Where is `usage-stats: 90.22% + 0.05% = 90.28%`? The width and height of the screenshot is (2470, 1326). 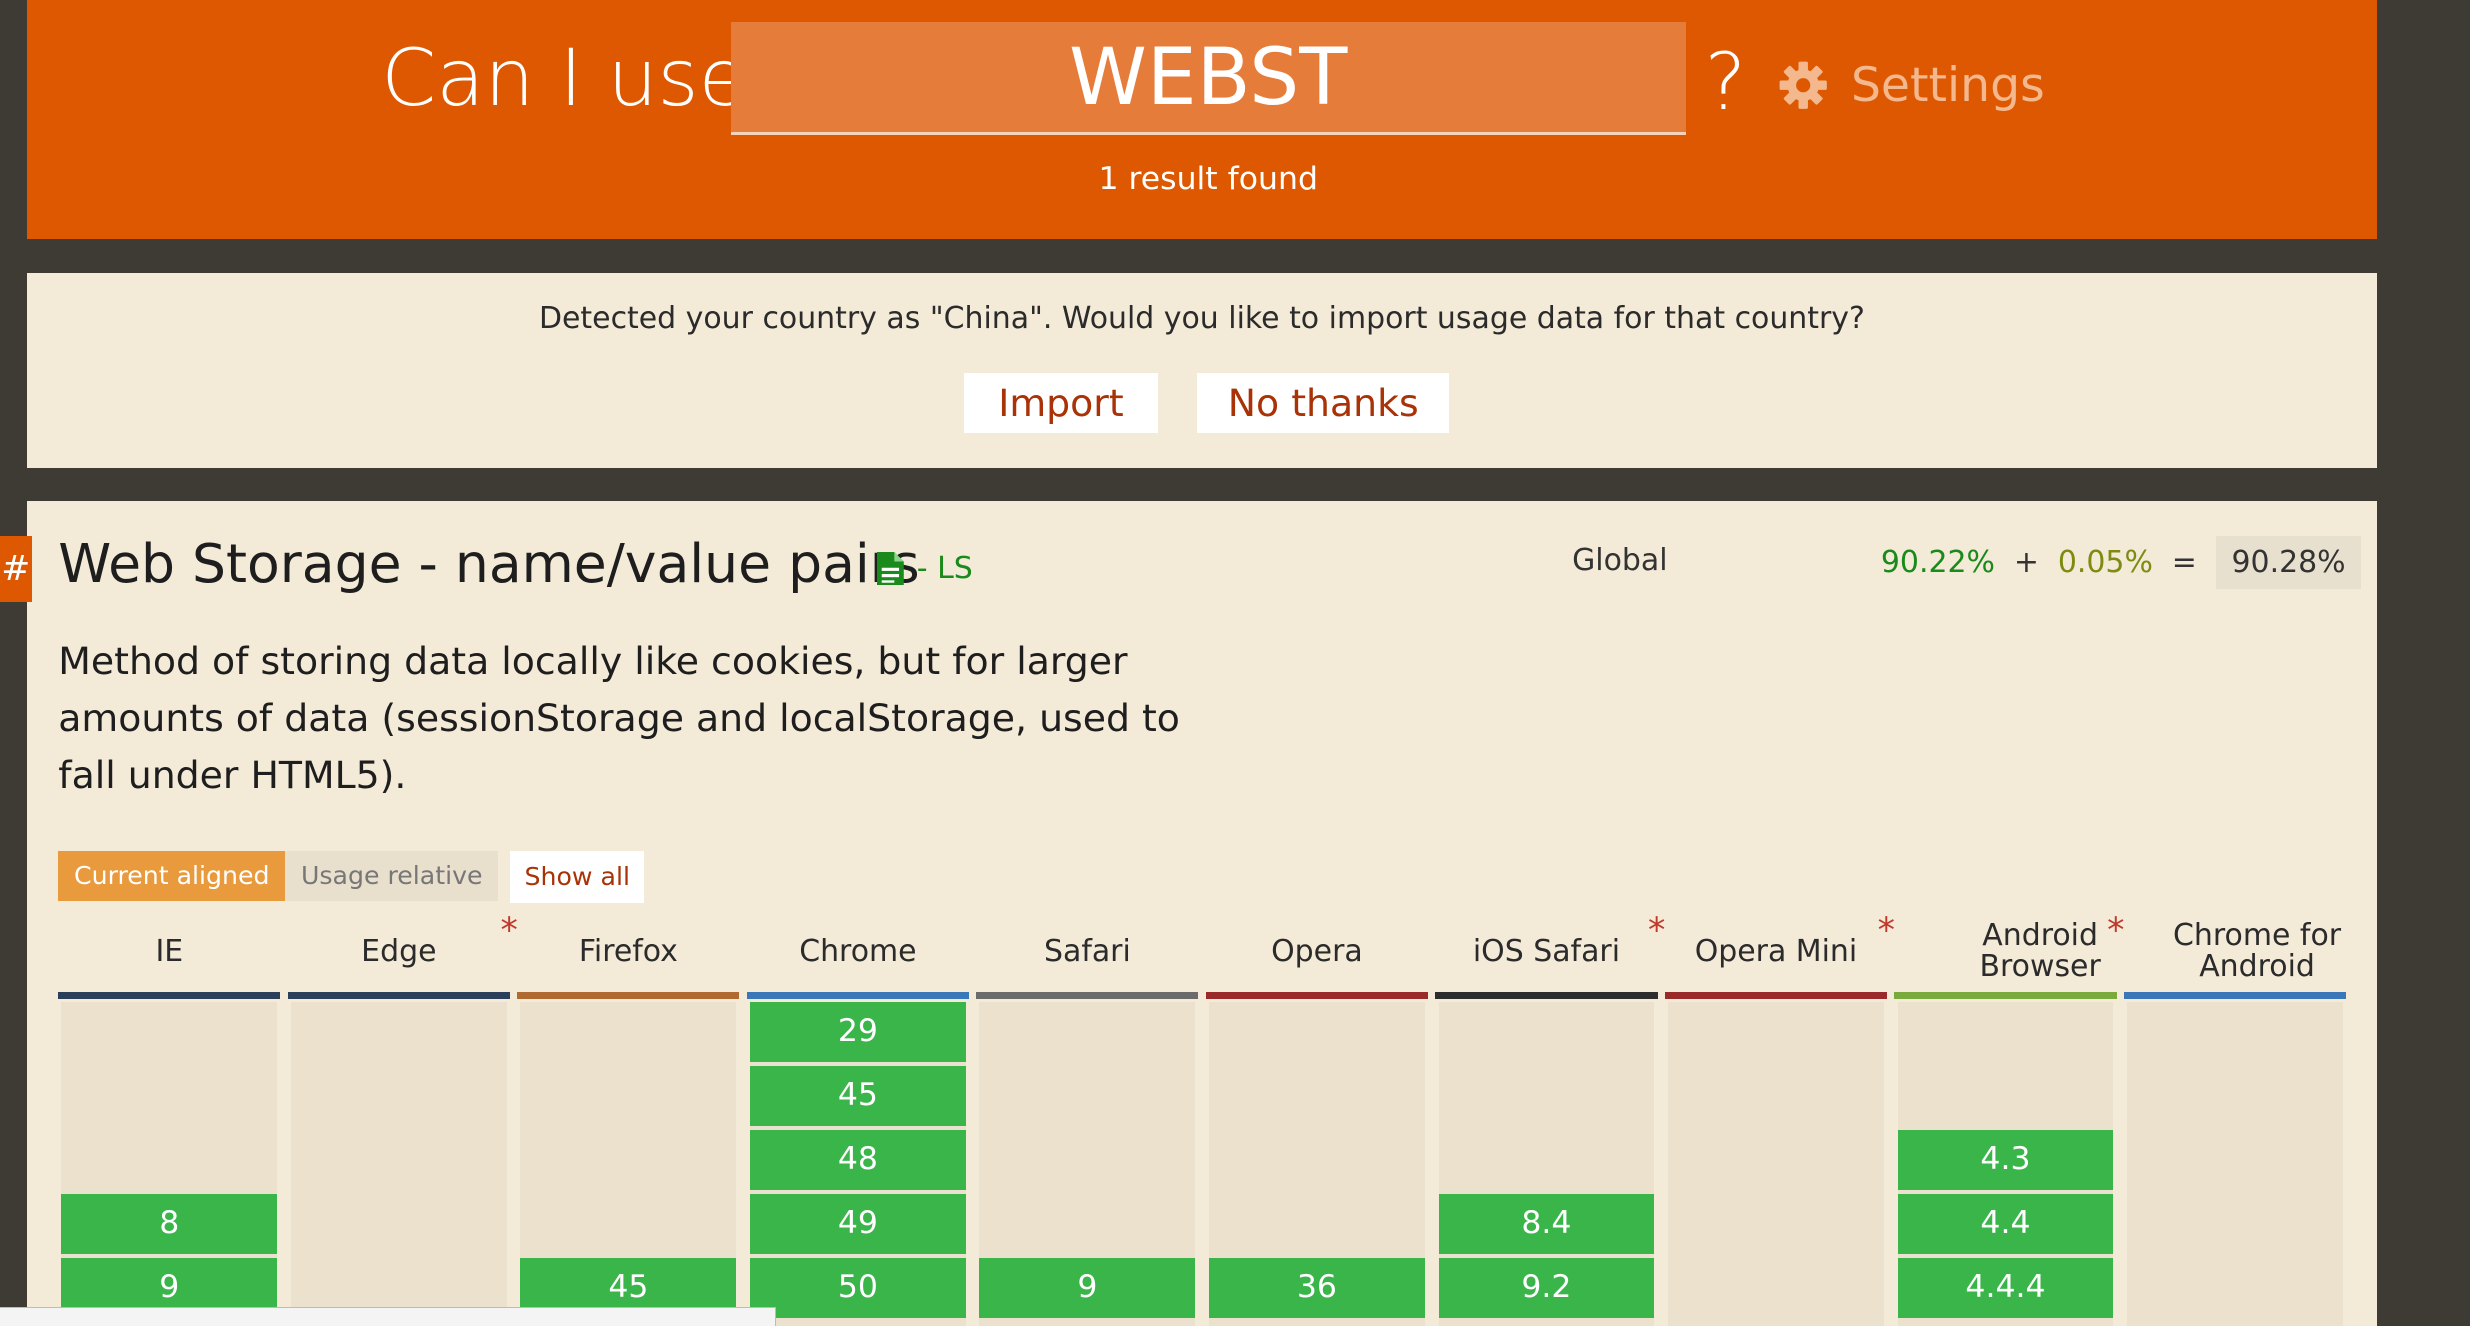
usage-stats: 90.22% + 0.05% = 90.28% is located at coordinates (2121, 562).